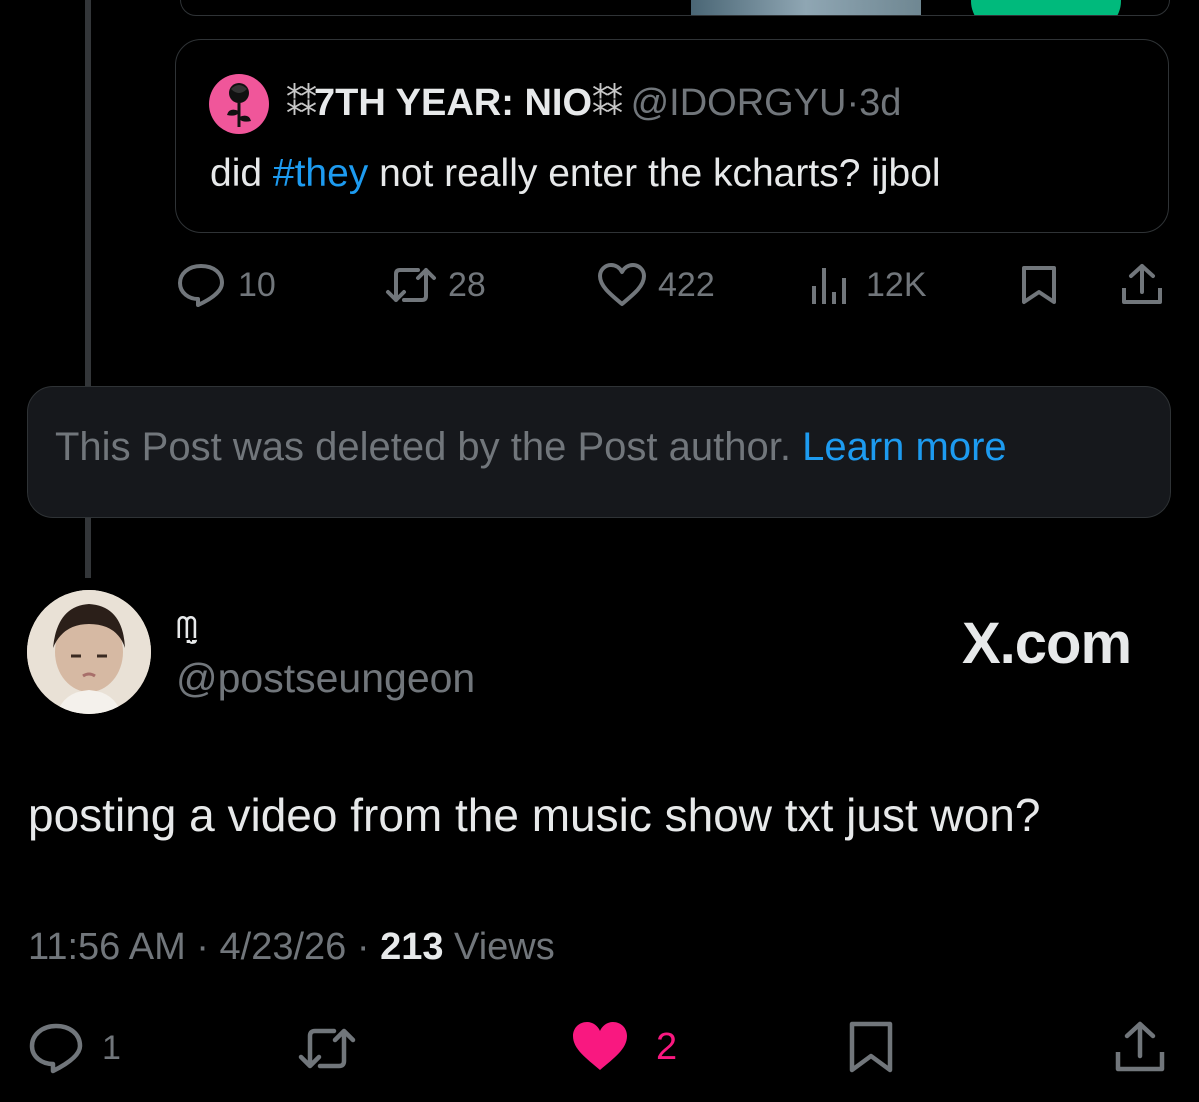 The image size is (1199, 1102). I want to click on x-com-watermark: X.com, so click(1047, 643).